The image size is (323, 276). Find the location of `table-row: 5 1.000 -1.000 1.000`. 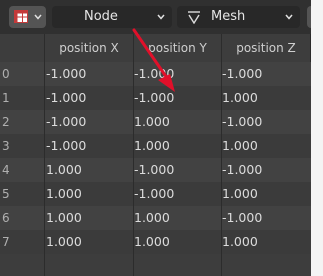

table-row: 5 1.000 -1.000 1.000 is located at coordinates (155, 194).